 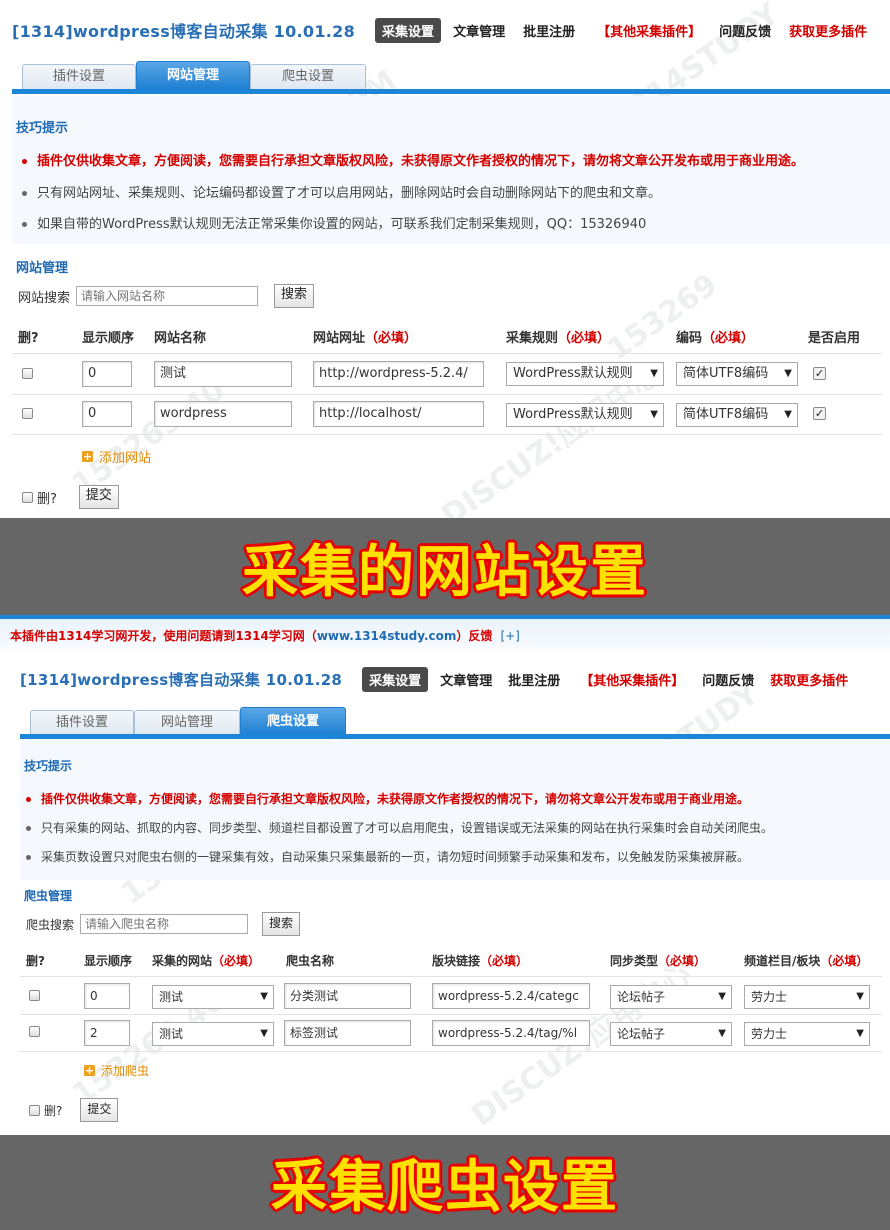 What do you see at coordinates (48, 766) in the screenshot?
I see `tips-title: 技巧提示` at bounding box center [48, 766].